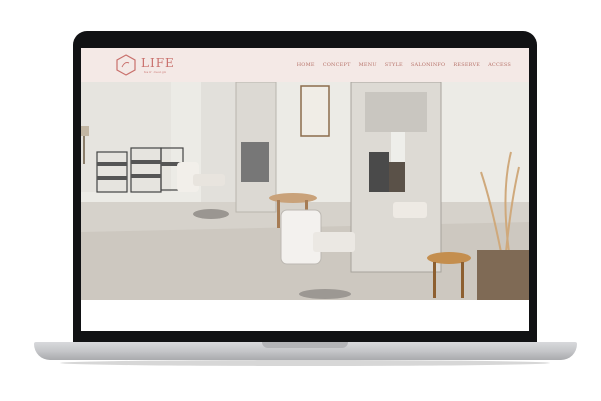 The image size is (601, 401). What do you see at coordinates (337, 65) in the screenshot?
I see `nav-concept: CONCEPT` at bounding box center [337, 65].